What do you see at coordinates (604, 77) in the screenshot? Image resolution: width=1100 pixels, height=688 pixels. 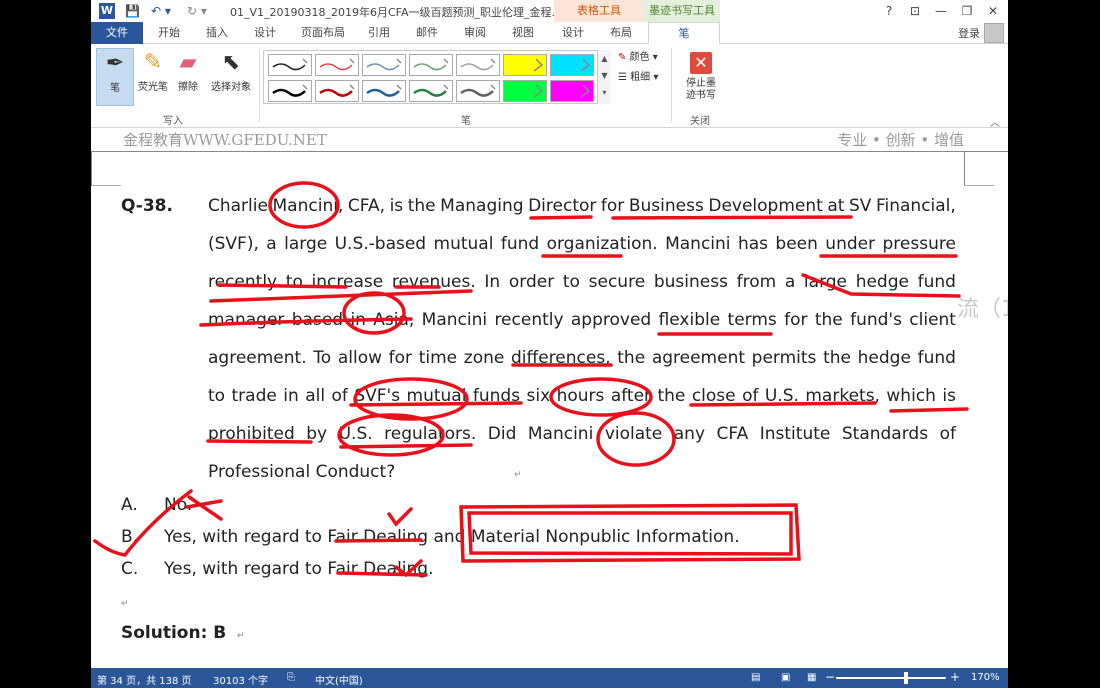 I see `gallery-scroll: ▲ ▼ ▾` at bounding box center [604, 77].